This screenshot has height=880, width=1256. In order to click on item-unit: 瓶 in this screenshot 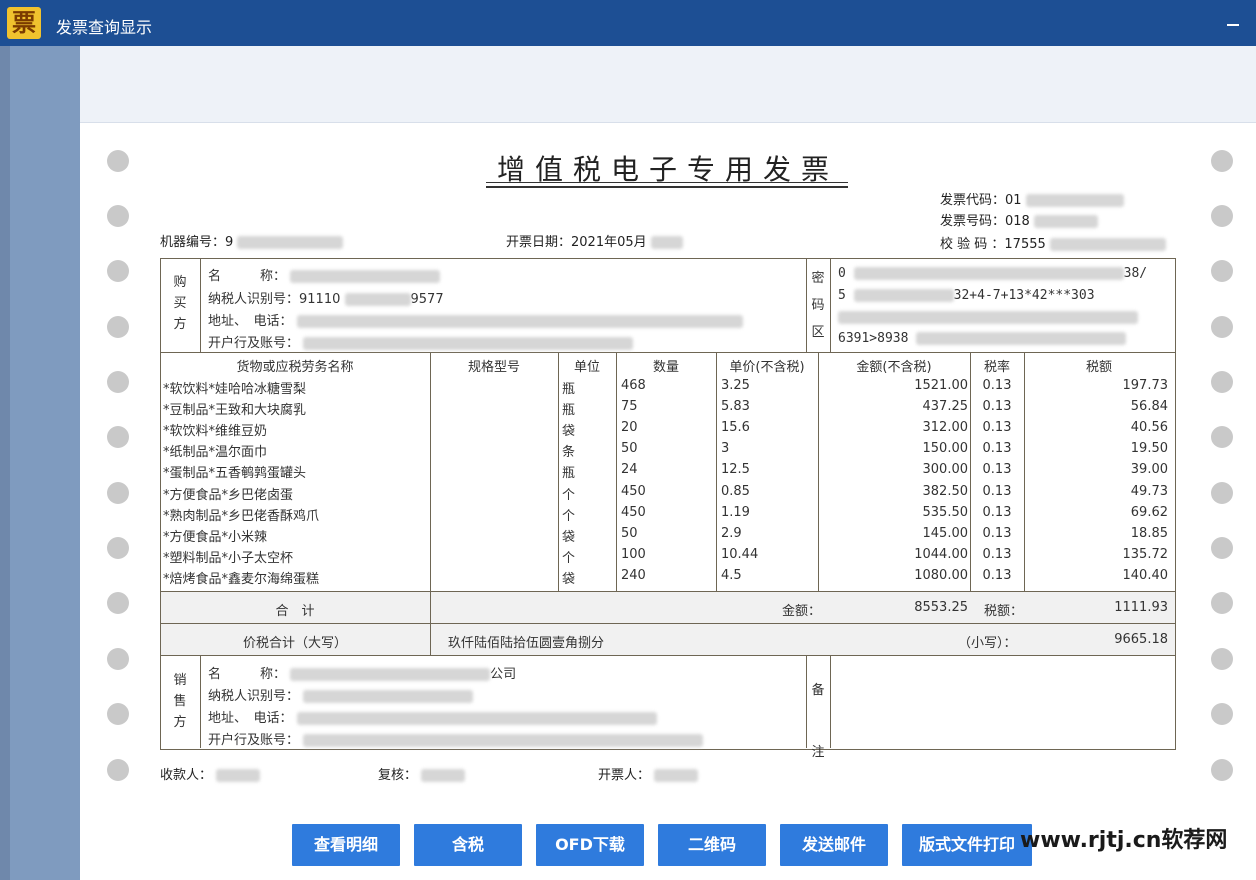, I will do `click(569, 473)`.